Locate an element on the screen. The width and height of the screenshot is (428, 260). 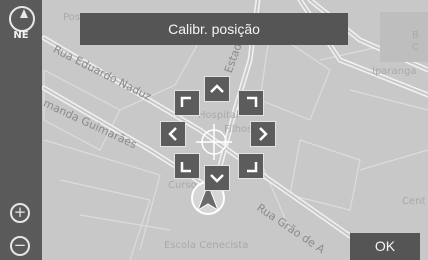
arrow-up-left-icon is located at coordinates (185, 101).